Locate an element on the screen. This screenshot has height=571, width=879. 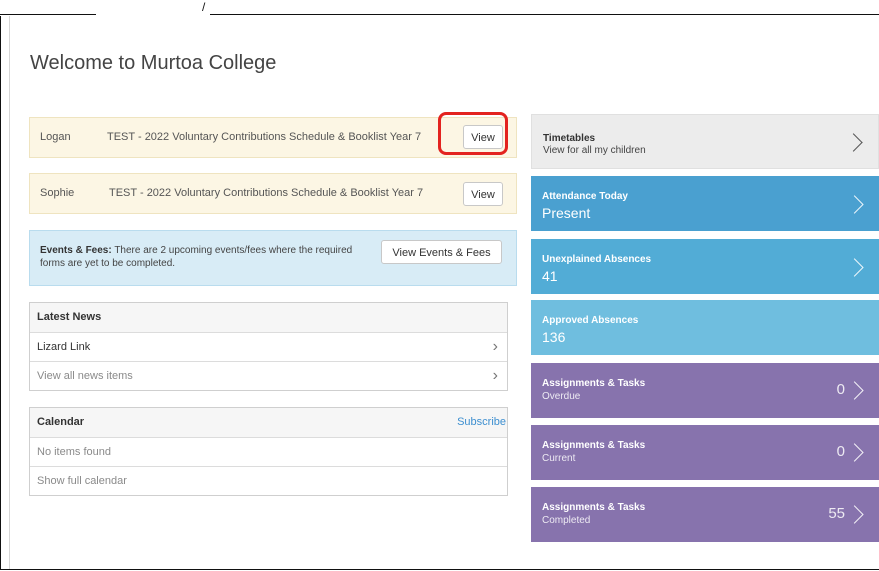
view-all-news-label: View all news items is located at coordinates (85, 376).